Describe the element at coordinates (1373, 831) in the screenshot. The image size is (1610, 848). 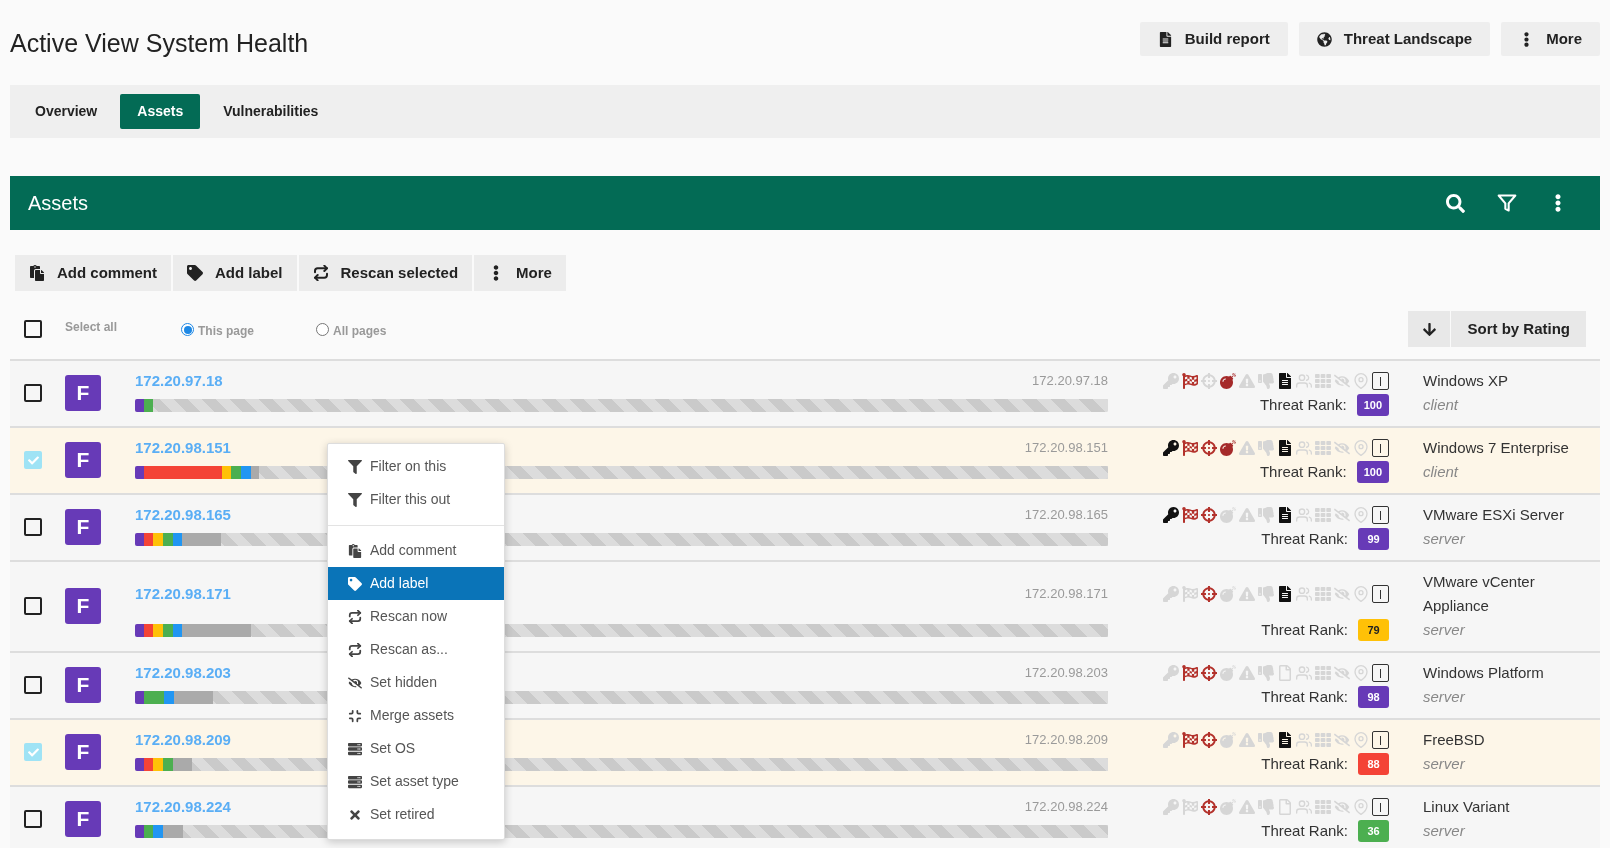
I see `threat-rank-badge: 36` at that location.